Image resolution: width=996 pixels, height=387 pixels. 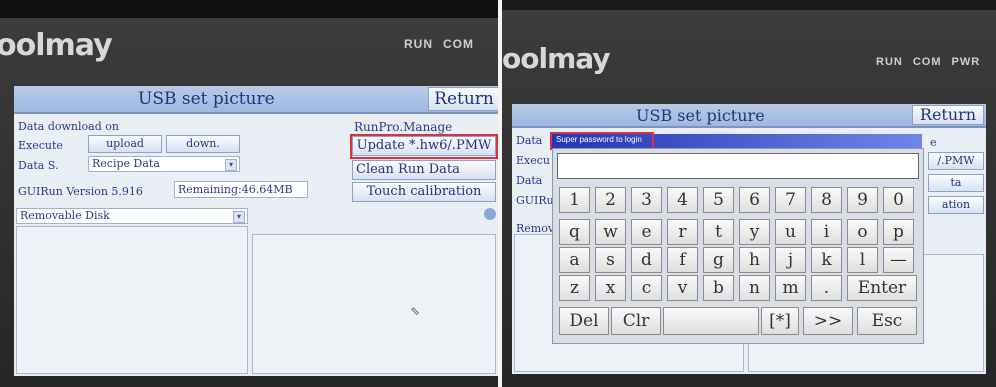 What do you see at coordinates (646, 200) in the screenshot?
I see `key-3: 3` at bounding box center [646, 200].